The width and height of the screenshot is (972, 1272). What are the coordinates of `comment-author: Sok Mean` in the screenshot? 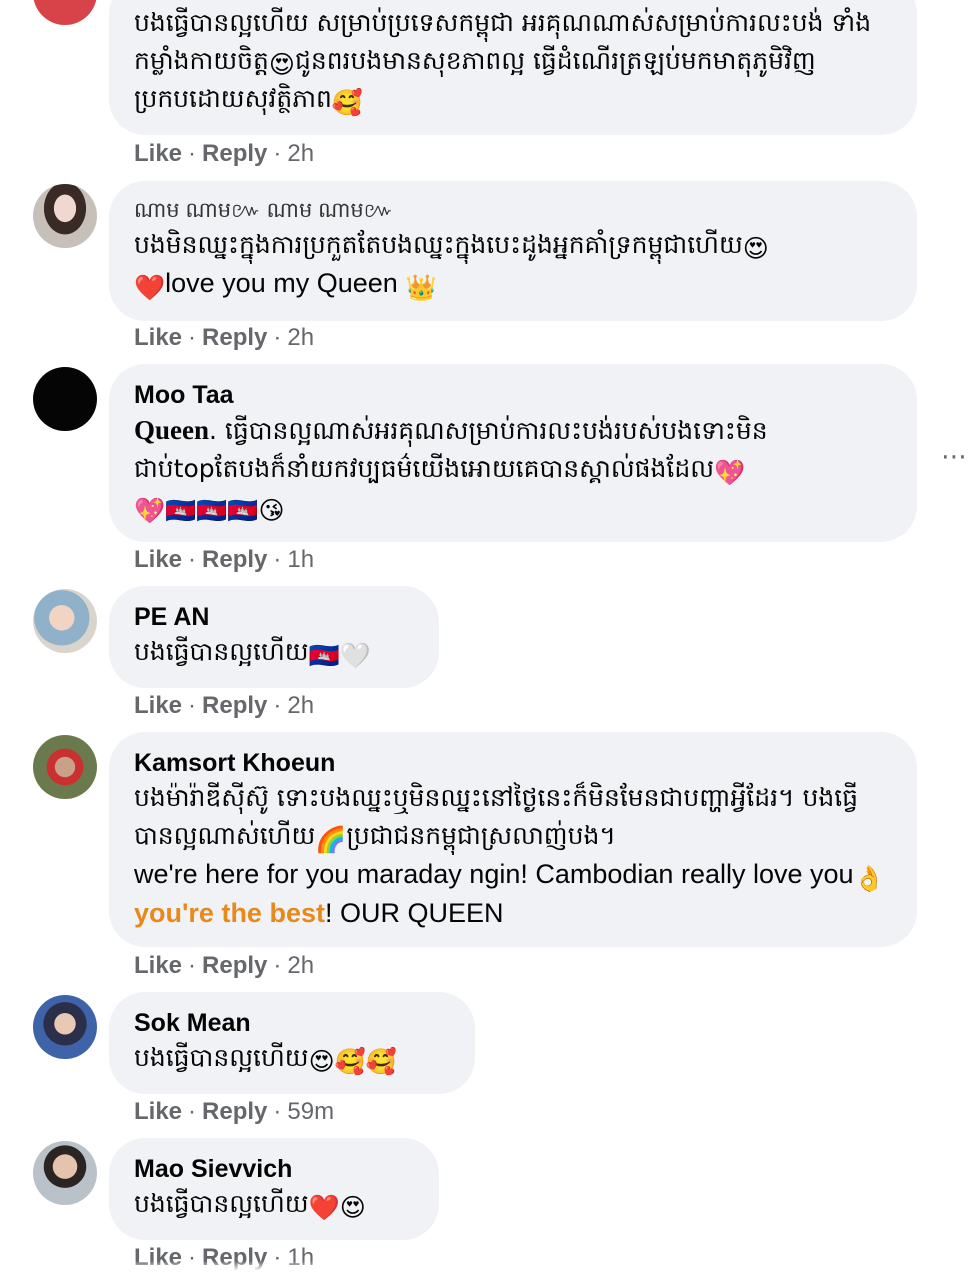 It's located at (292, 1023).